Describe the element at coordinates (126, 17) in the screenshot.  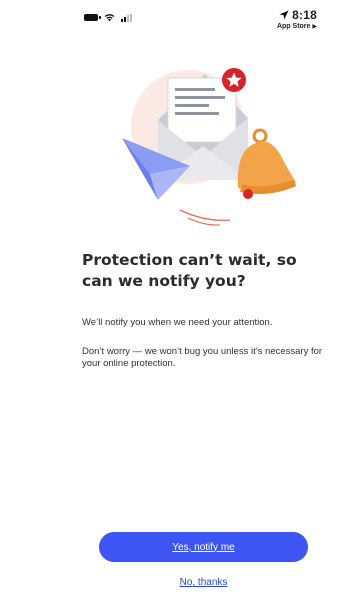
I see `signal-icon` at that location.